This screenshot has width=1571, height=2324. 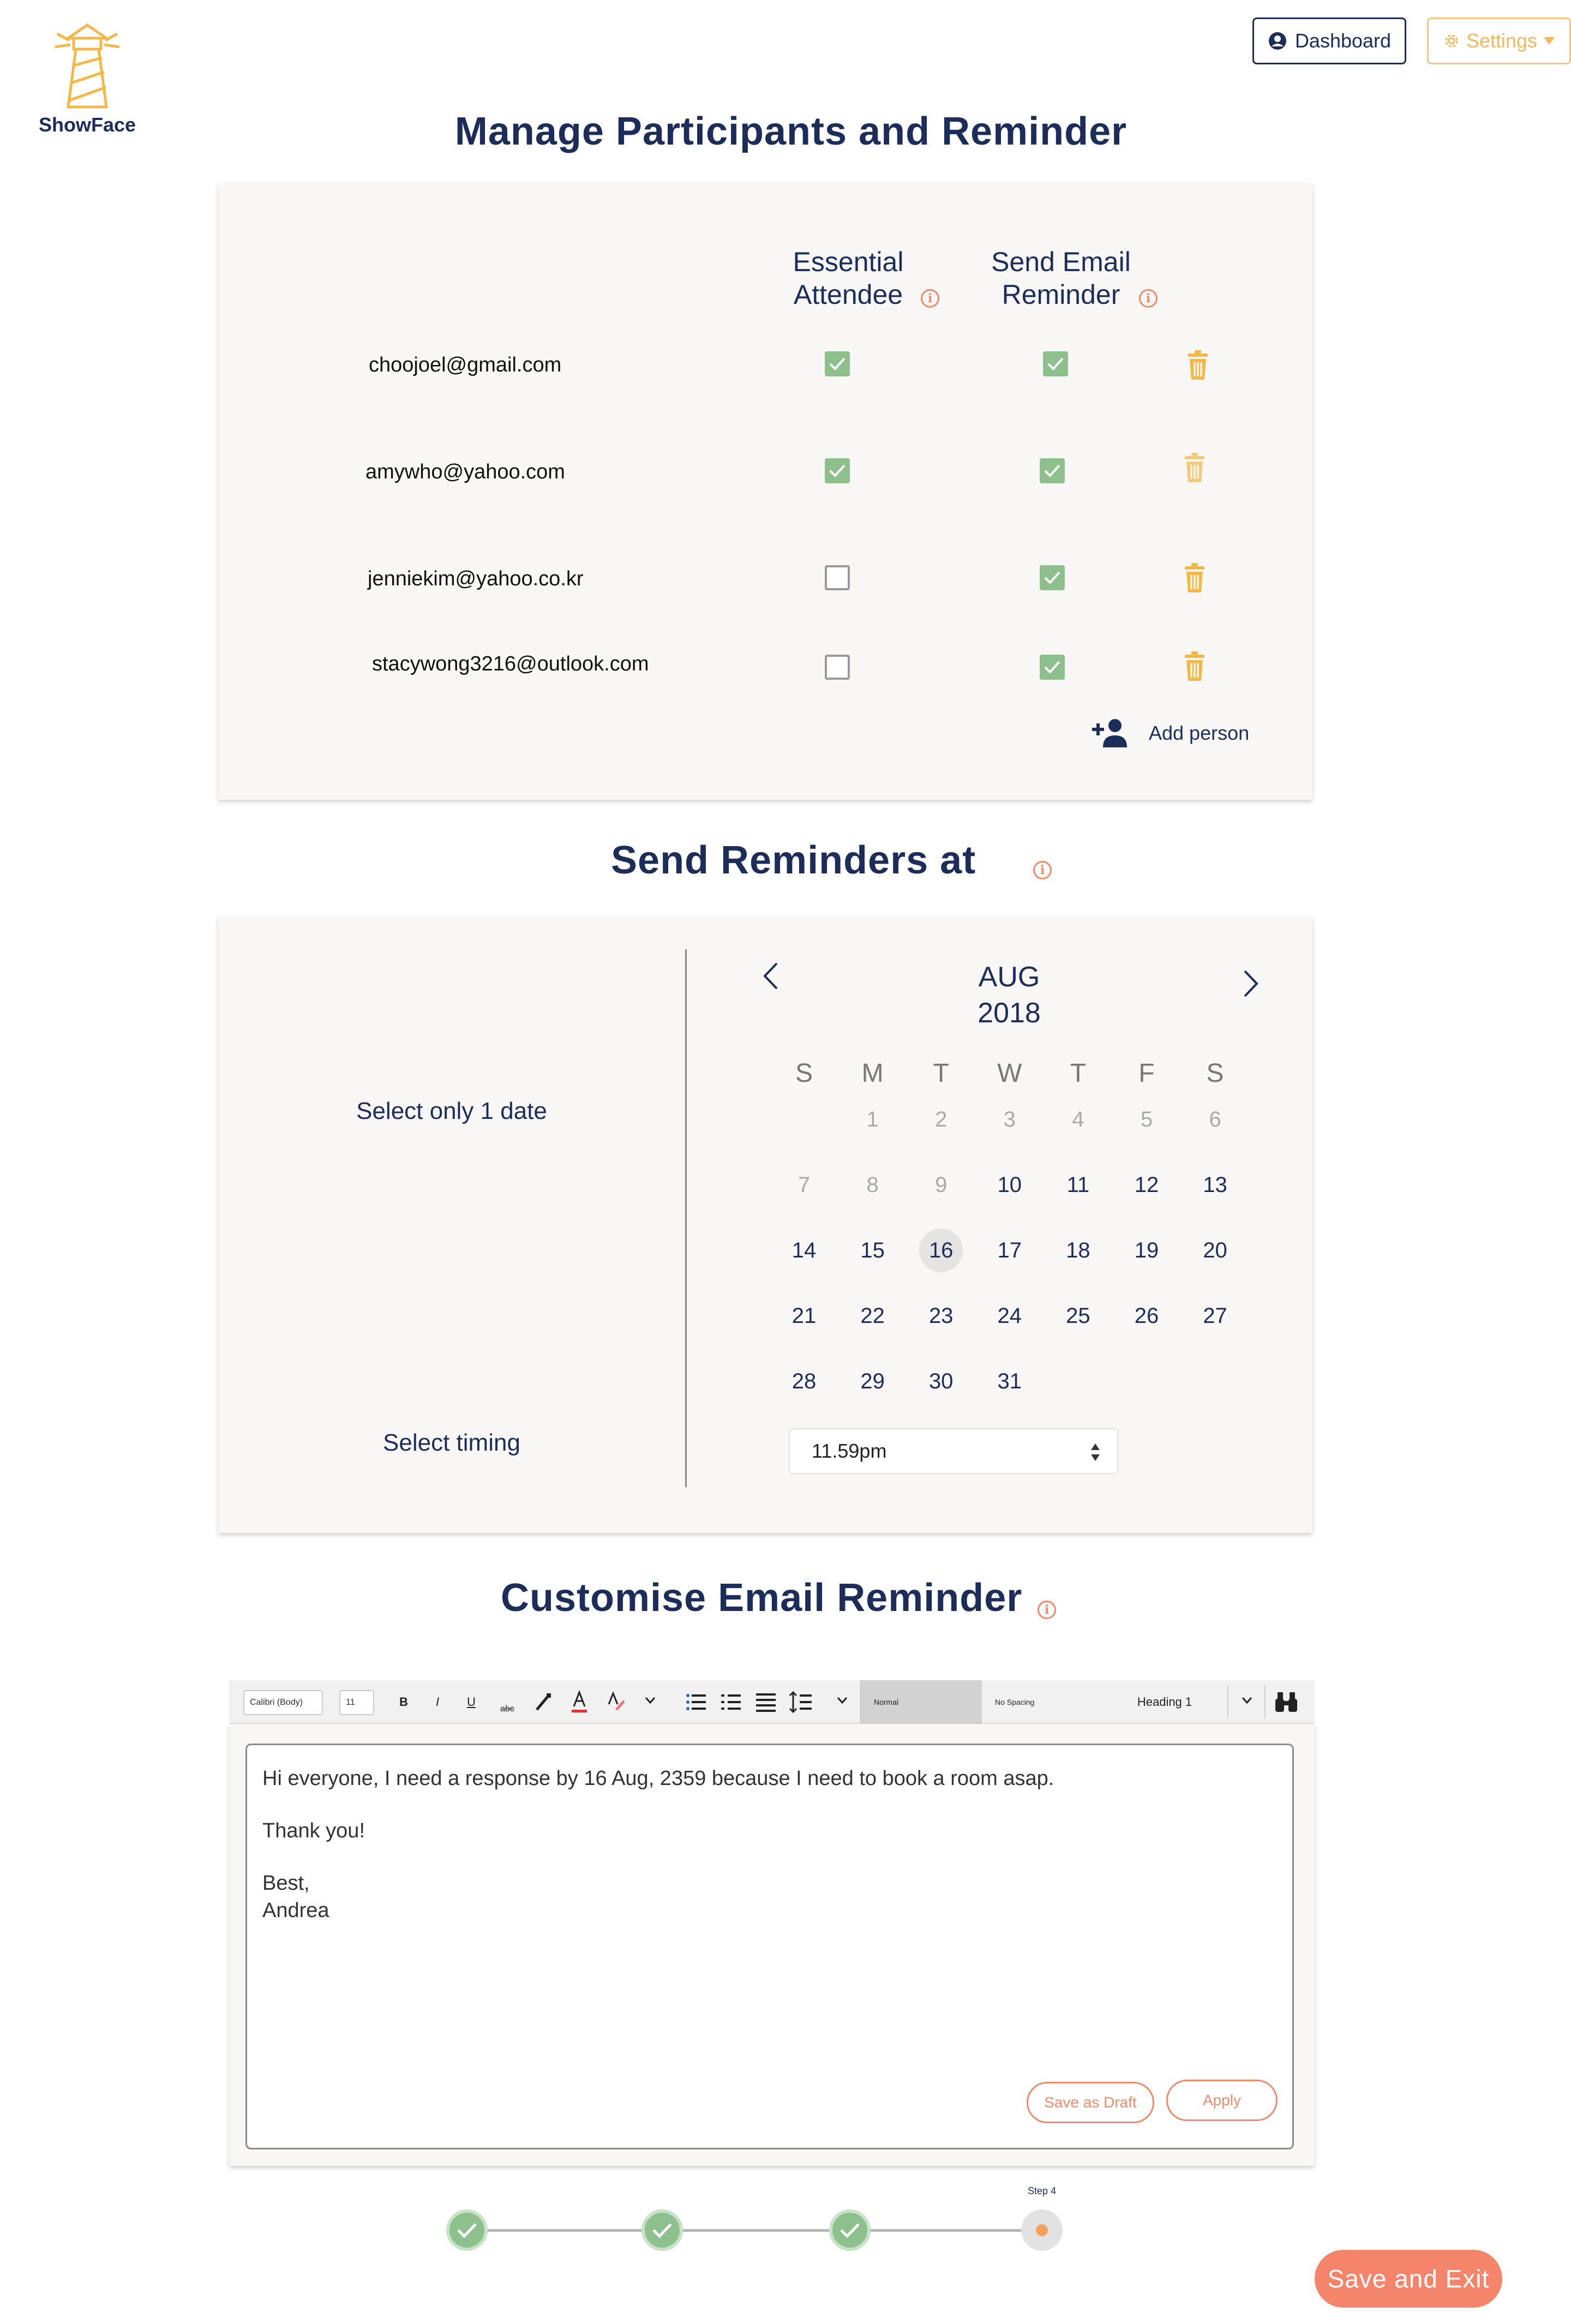 What do you see at coordinates (953, 1451) in the screenshot?
I see `timing-select: 11.59pm` at bounding box center [953, 1451].